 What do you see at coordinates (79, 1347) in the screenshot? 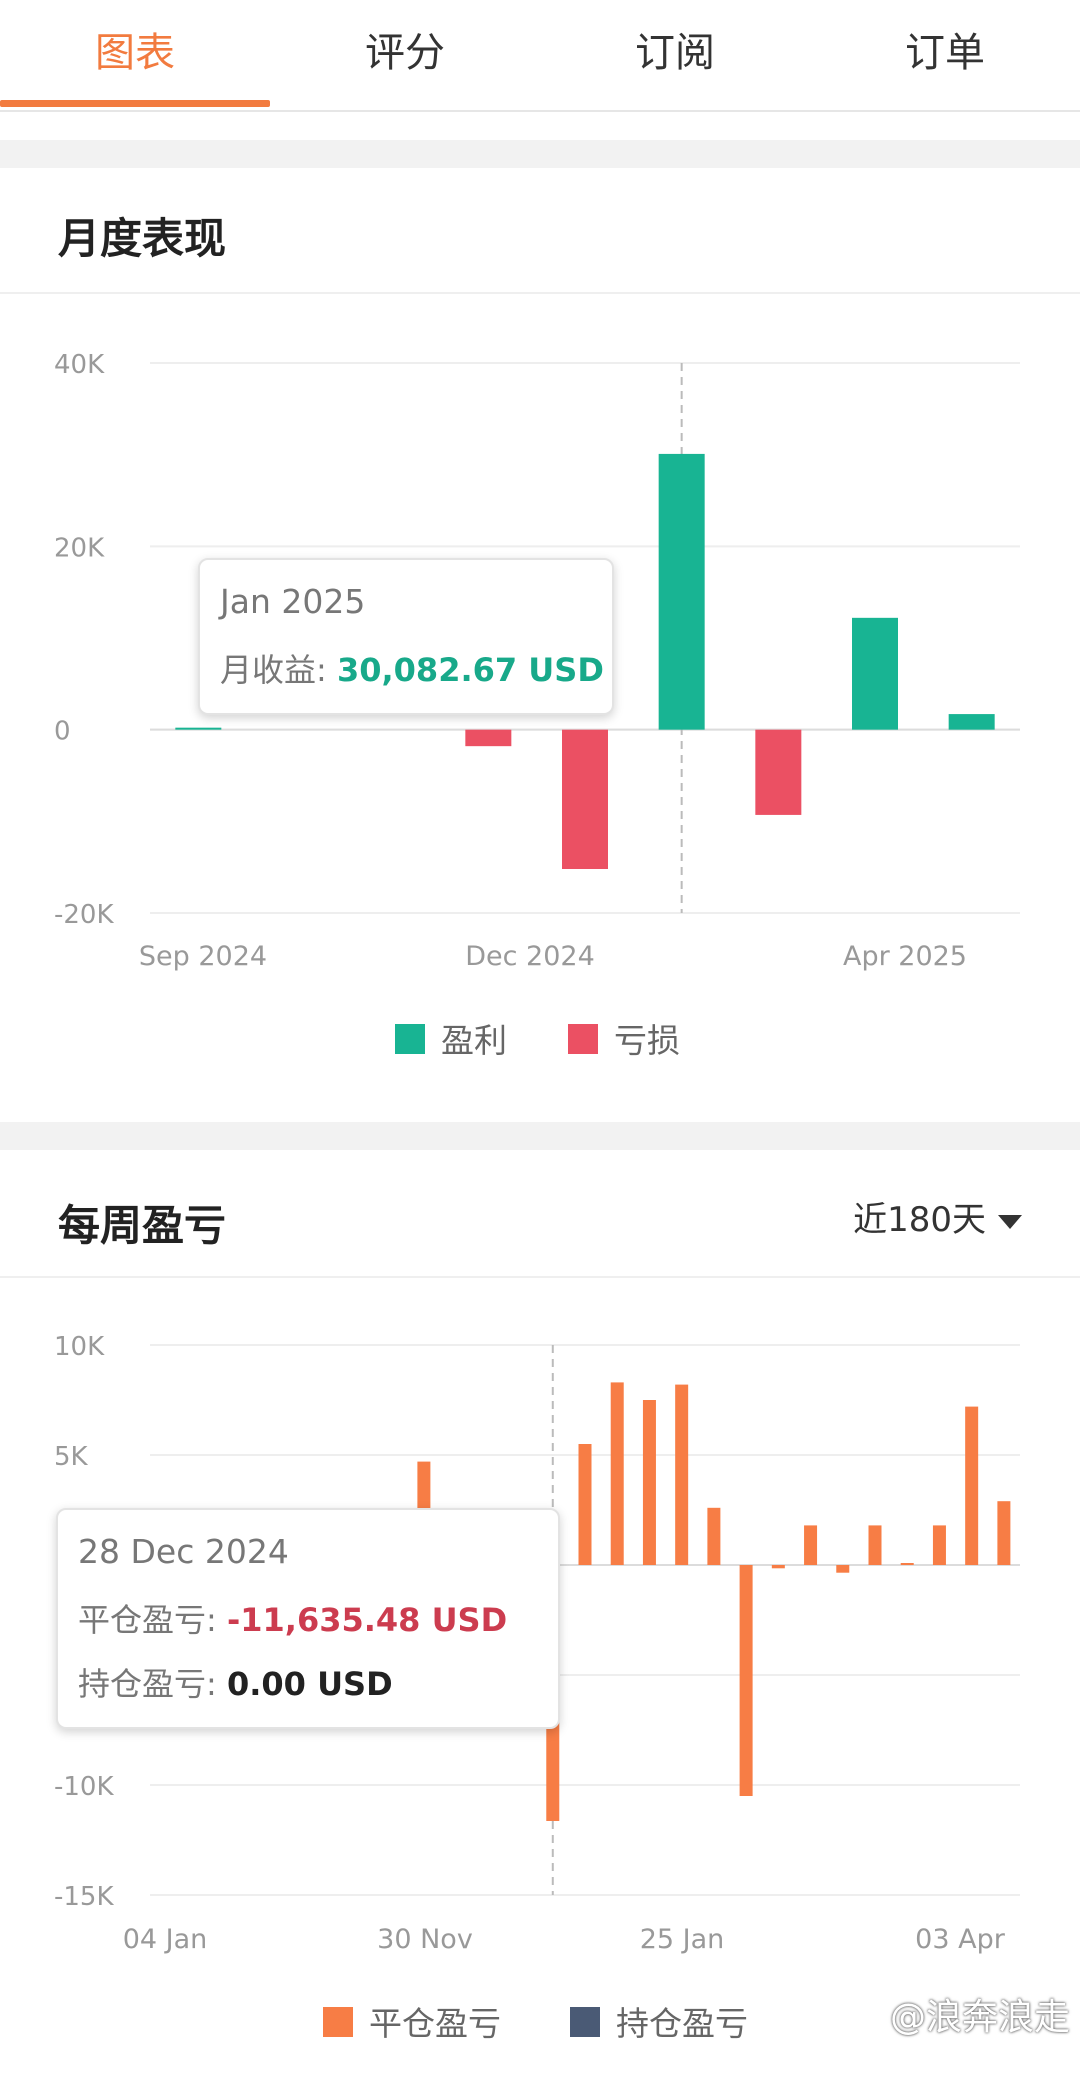
I see `y-tick-label: 10K` at bounding box center [79, 1347].